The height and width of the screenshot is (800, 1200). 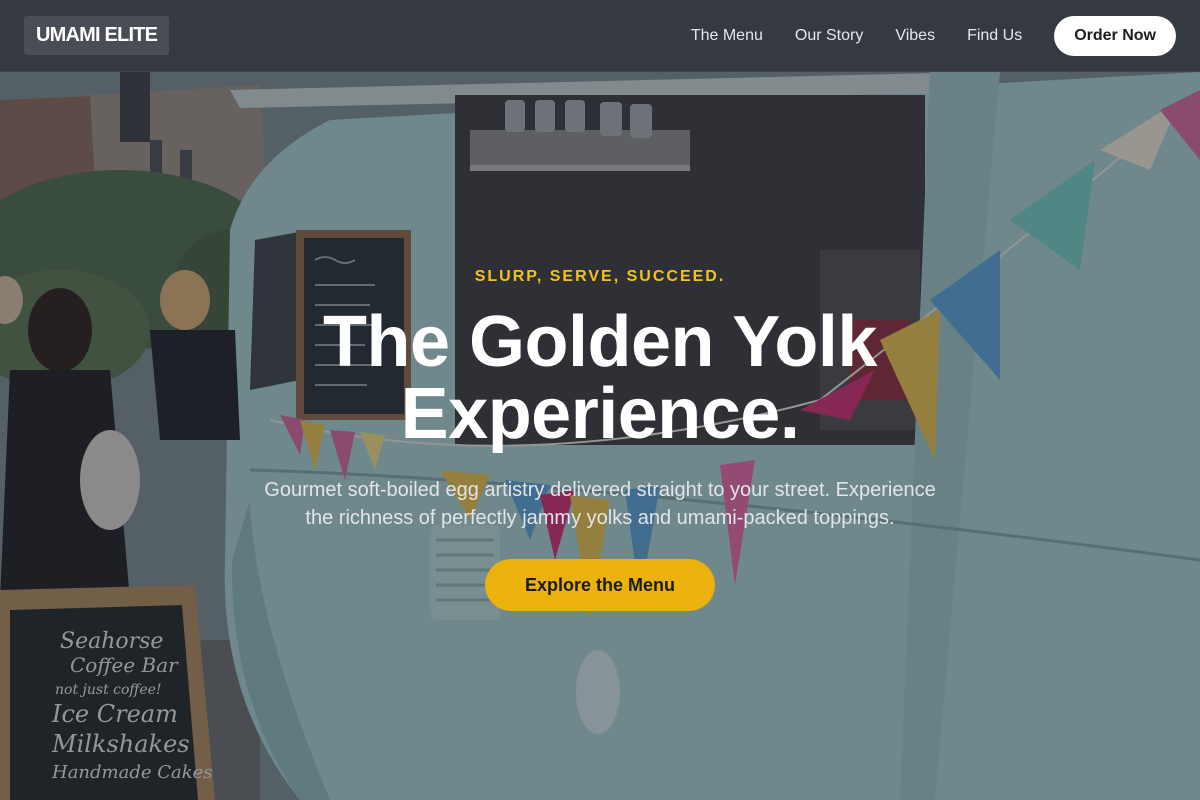 What do you see at coordinates (600, 585) in the screenshot?
I see `explore-menu-button: Explore the Menu` at bounding box center [600, 585].